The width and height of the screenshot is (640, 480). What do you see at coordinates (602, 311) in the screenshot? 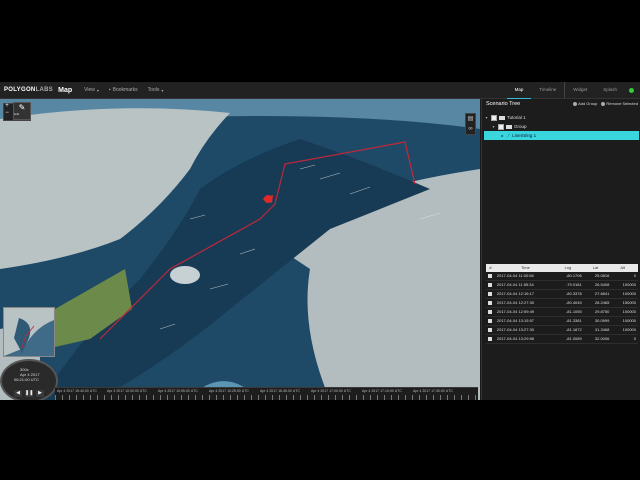
I see `table-cell: 29.8750` at bounding box center [602, 311].